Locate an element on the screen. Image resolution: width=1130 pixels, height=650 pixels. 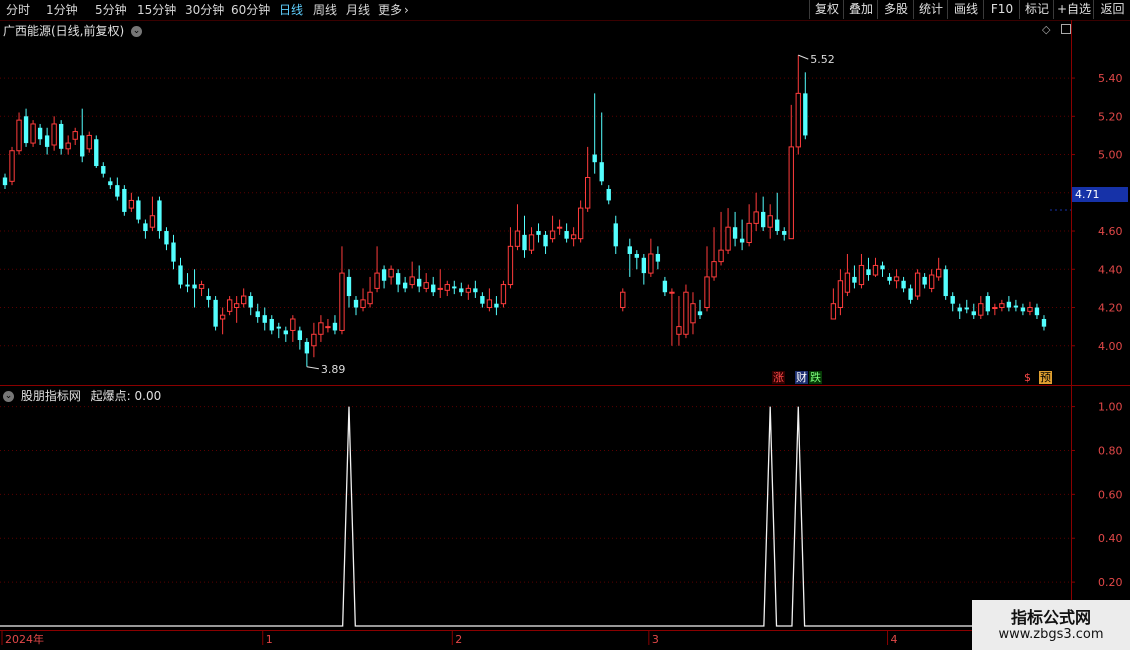
price-tick-label: 5.40 is located at coordinates (1110, 78).